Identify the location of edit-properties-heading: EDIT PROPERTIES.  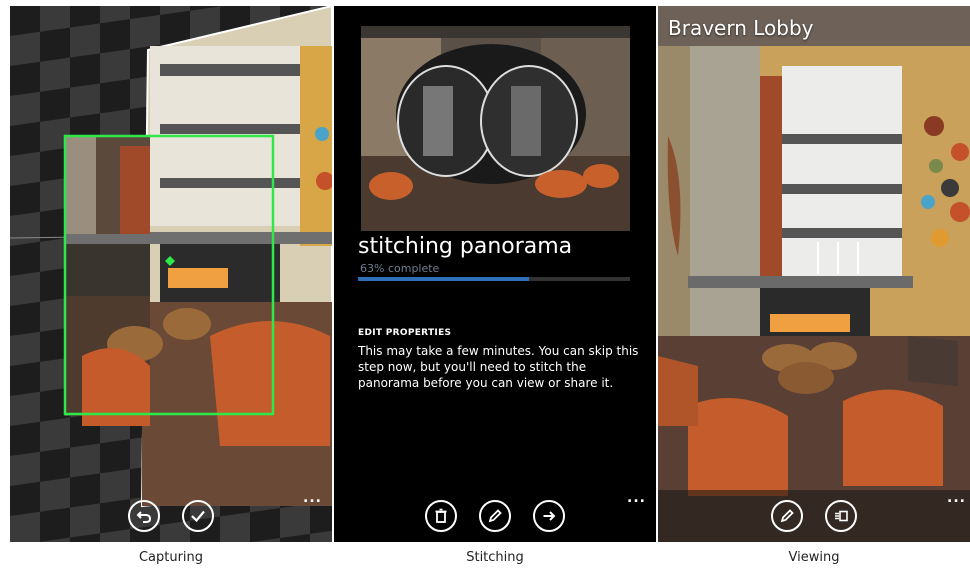
(404, 333).